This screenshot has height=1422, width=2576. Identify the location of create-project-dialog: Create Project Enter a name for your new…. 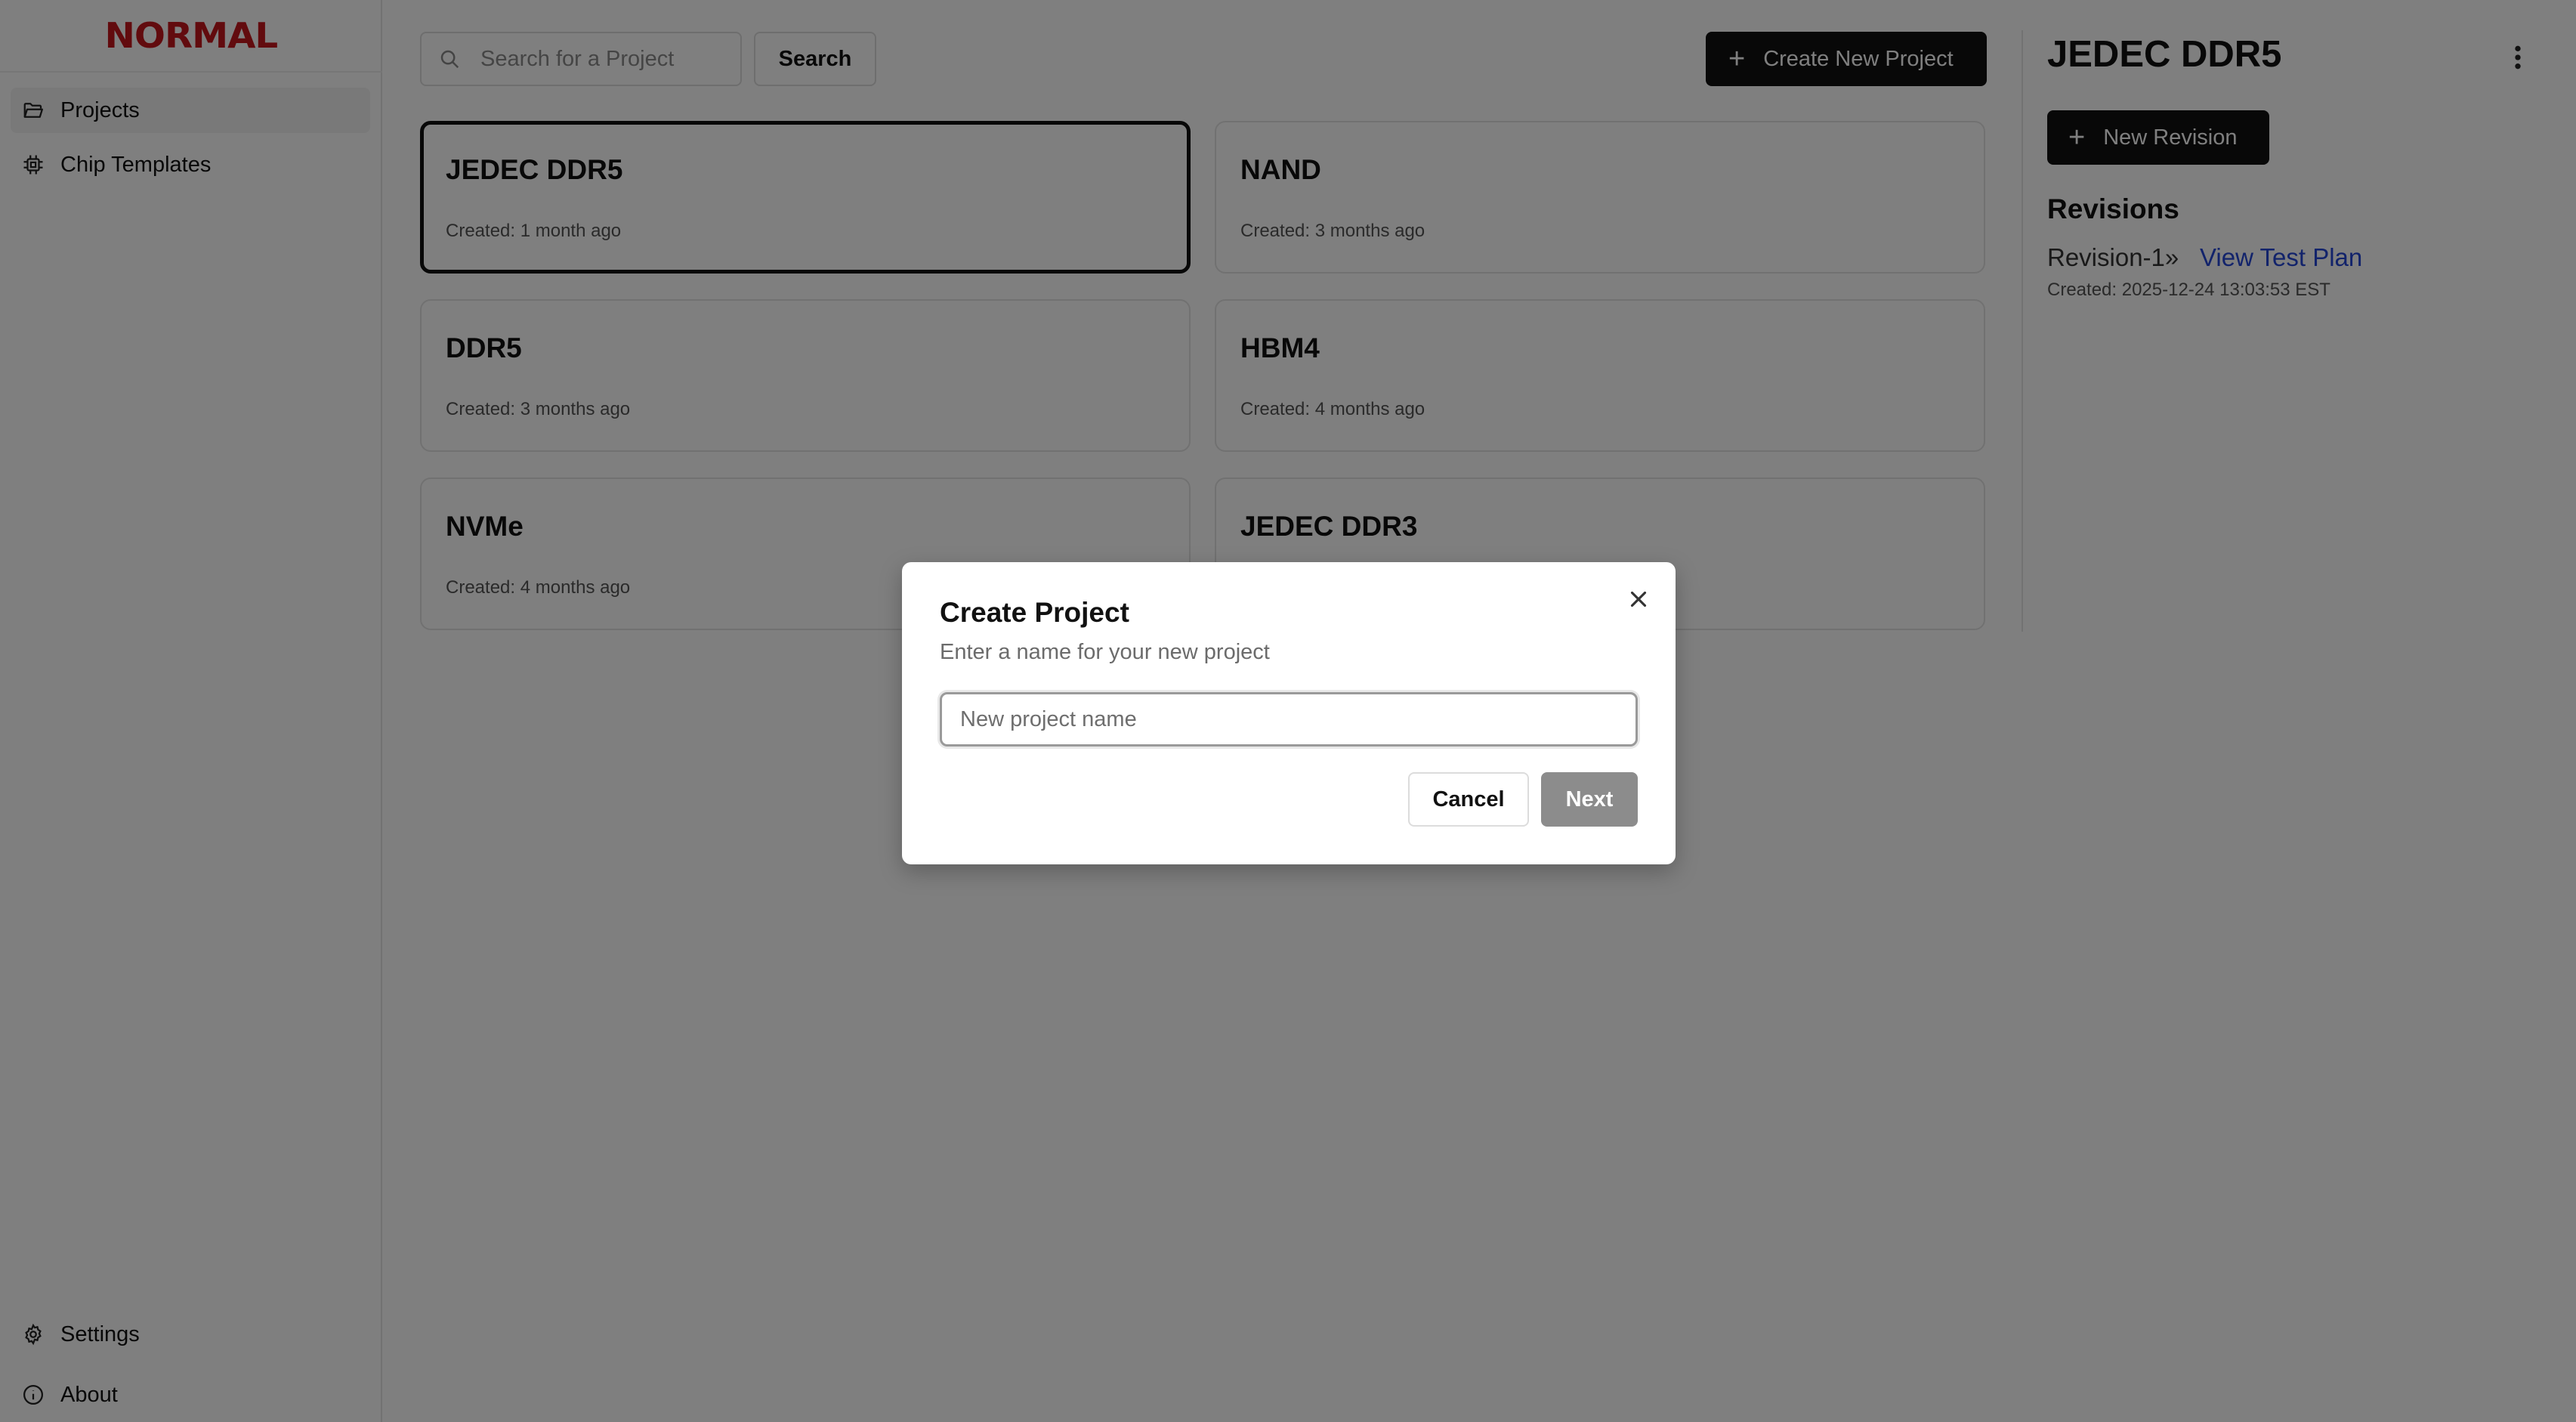
(1289, 713).